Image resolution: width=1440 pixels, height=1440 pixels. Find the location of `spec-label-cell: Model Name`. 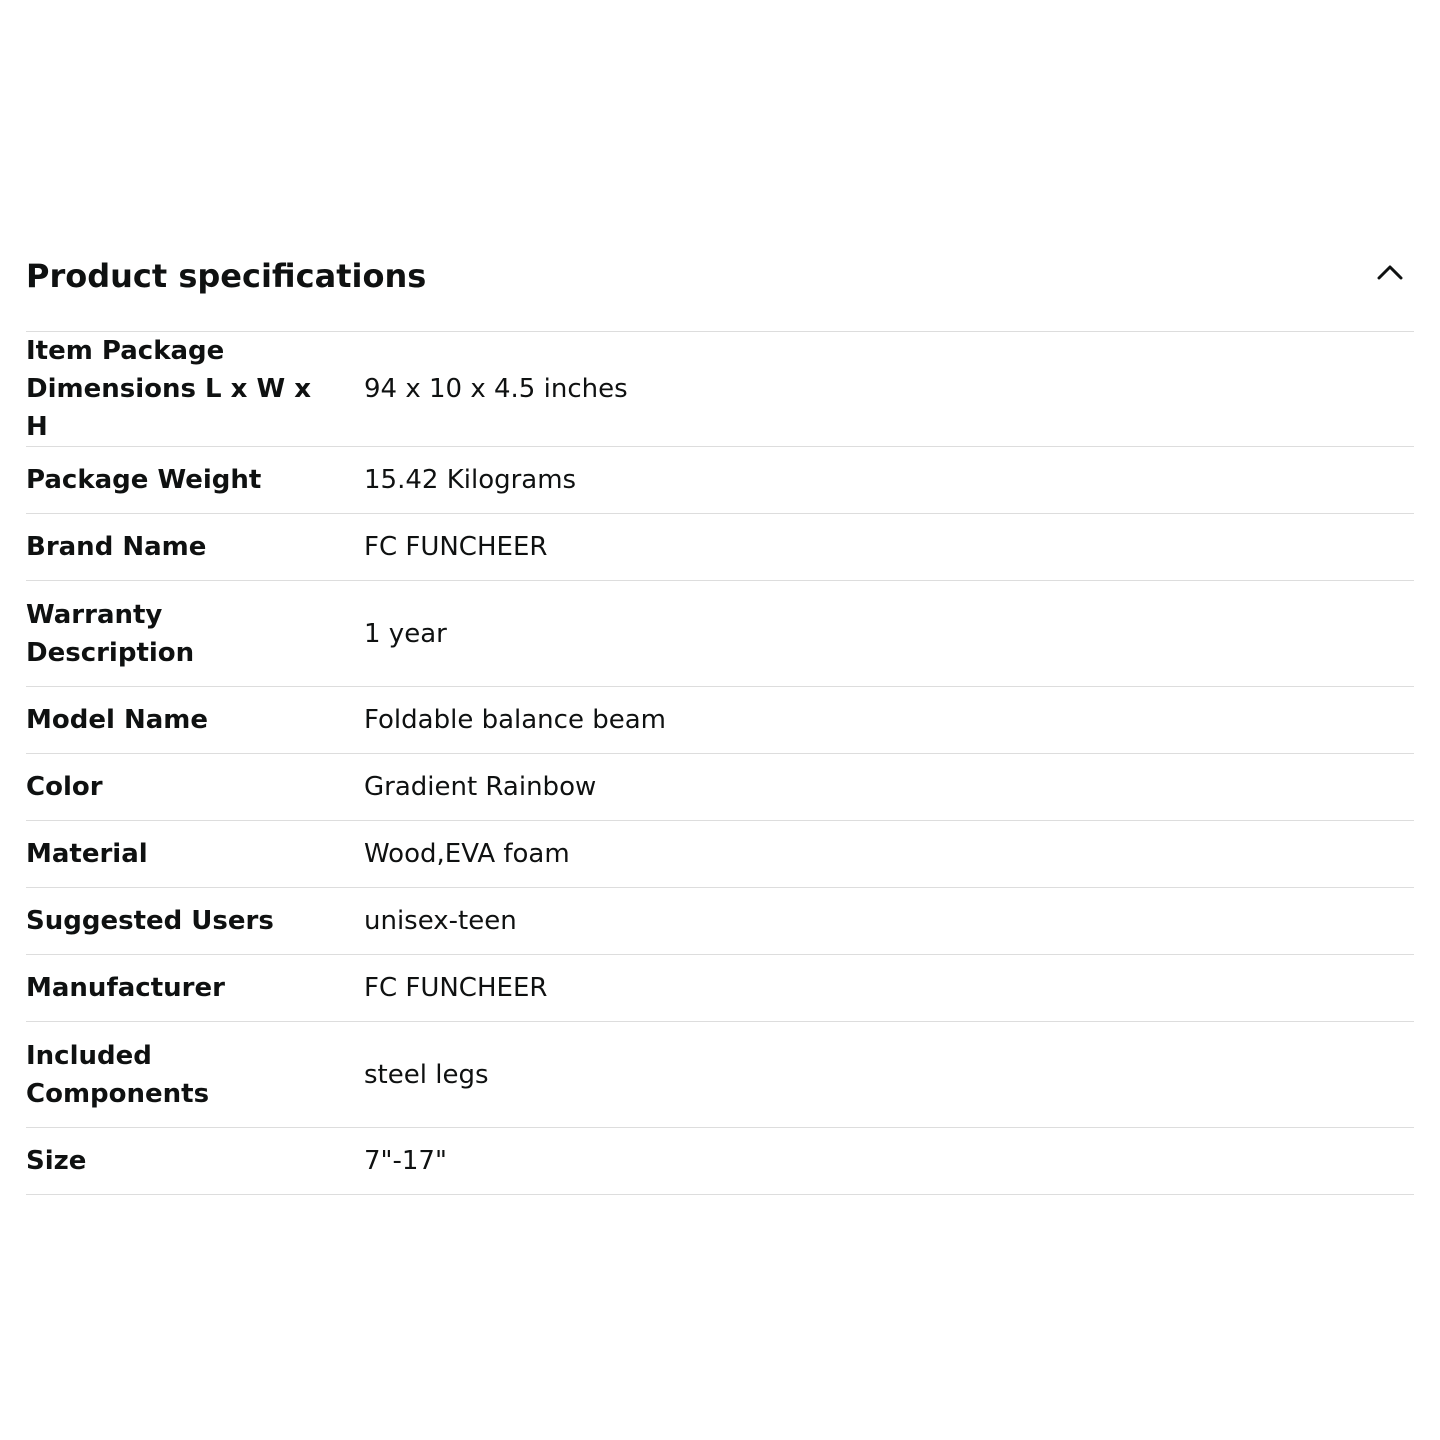

spec-label-cell: Model Name is located at coordinates (195, 720).